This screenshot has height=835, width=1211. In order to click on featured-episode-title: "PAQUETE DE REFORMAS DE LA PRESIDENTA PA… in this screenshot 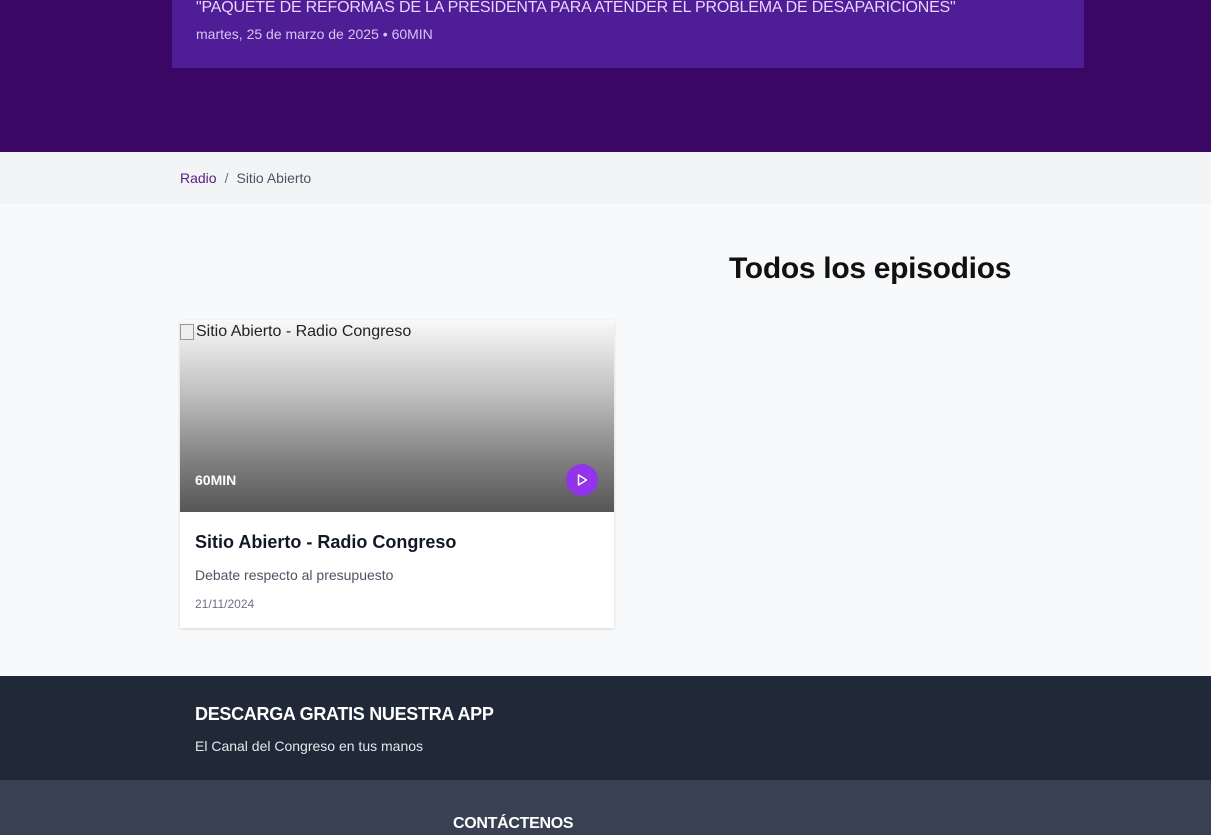, I will do `click(576, 8)`.